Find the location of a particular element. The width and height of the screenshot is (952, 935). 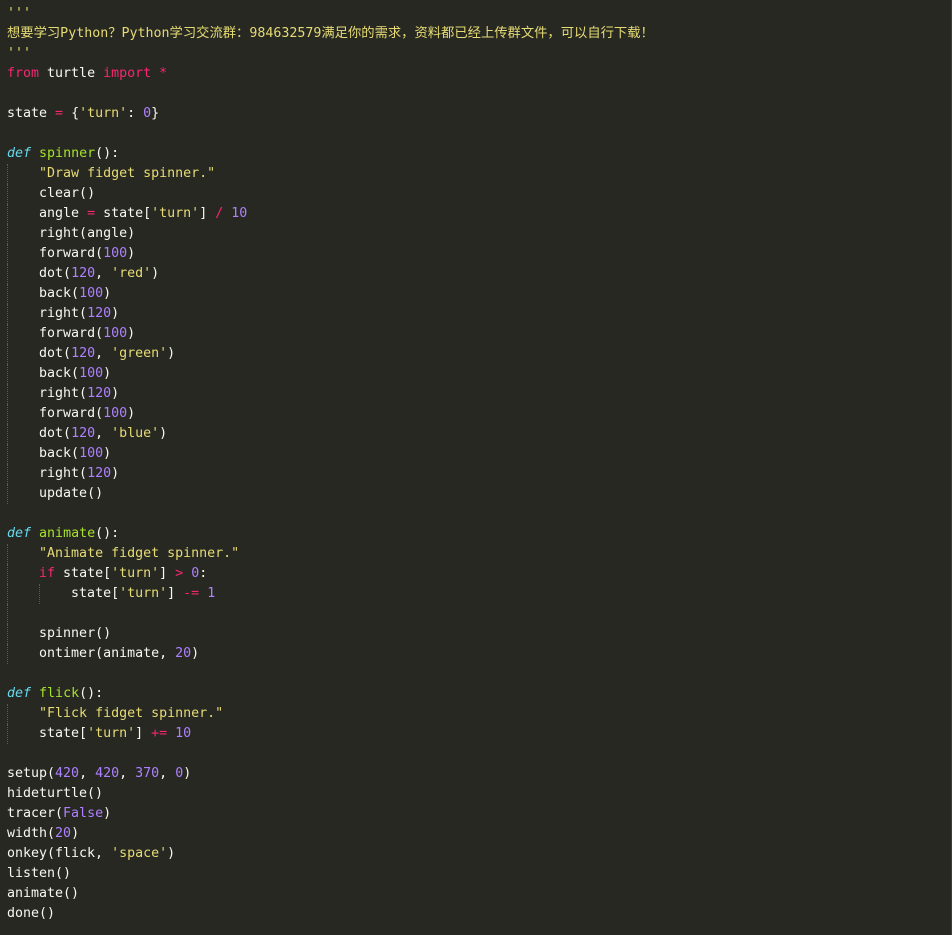

code-line: right(120) is located at coordinates (479, 314).